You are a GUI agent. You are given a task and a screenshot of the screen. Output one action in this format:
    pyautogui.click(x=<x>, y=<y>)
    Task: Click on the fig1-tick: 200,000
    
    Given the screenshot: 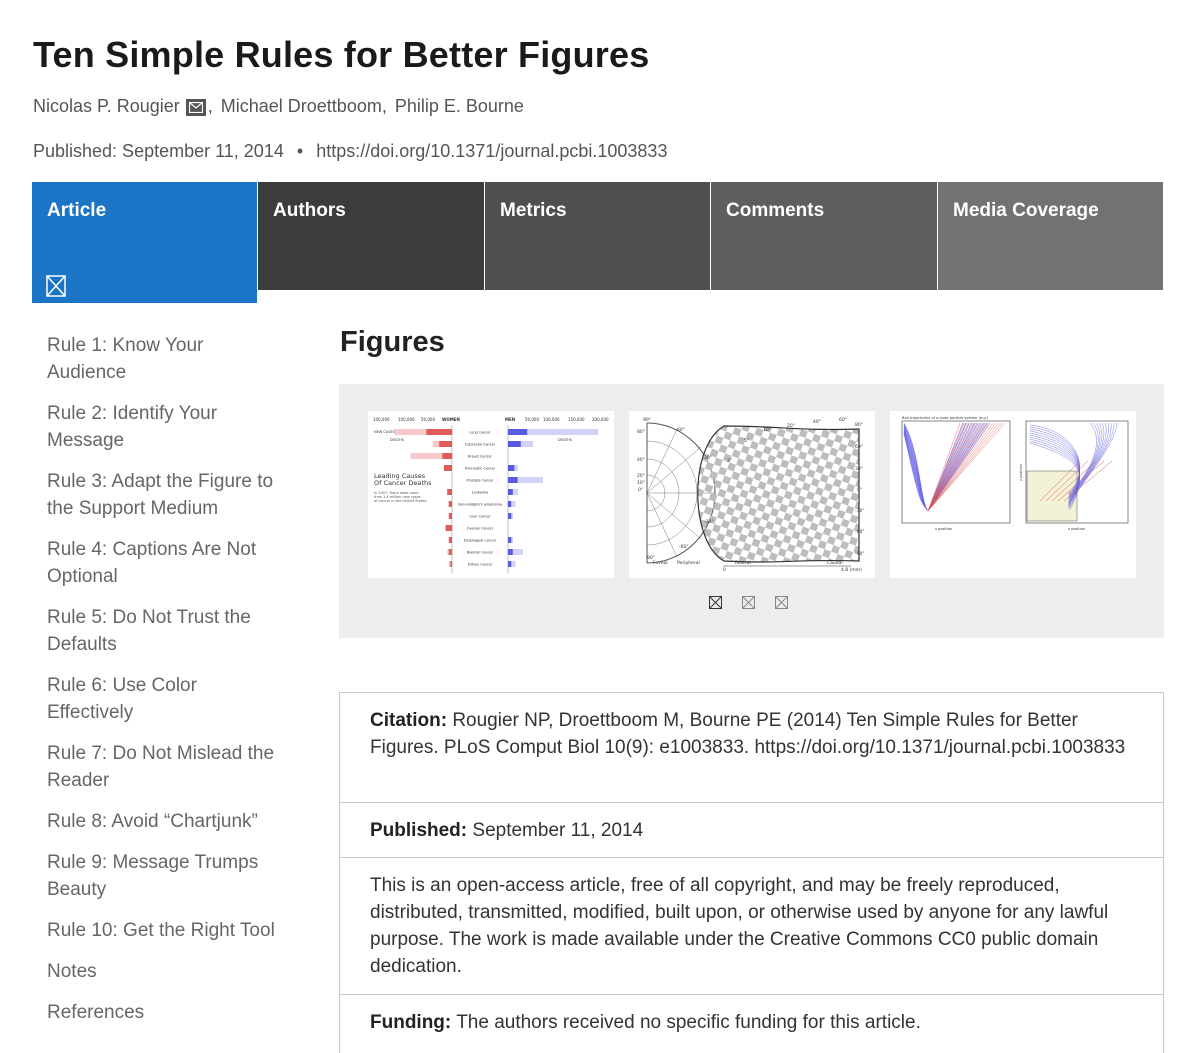 What is the action you would take?
    pyautogui.click(x=600, y=419)
    